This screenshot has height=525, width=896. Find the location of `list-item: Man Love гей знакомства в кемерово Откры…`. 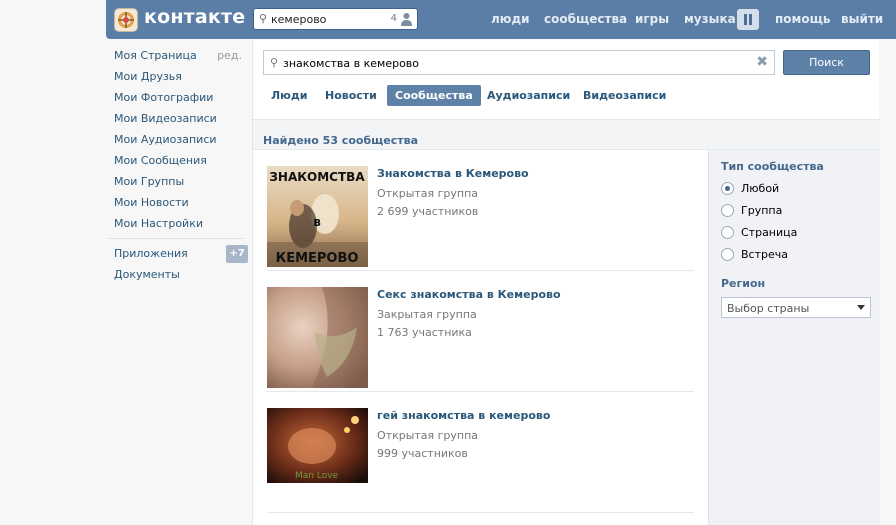

list-item: Man Love гей знакомства в кемерово Откры… is located at coordinates (480, 452).